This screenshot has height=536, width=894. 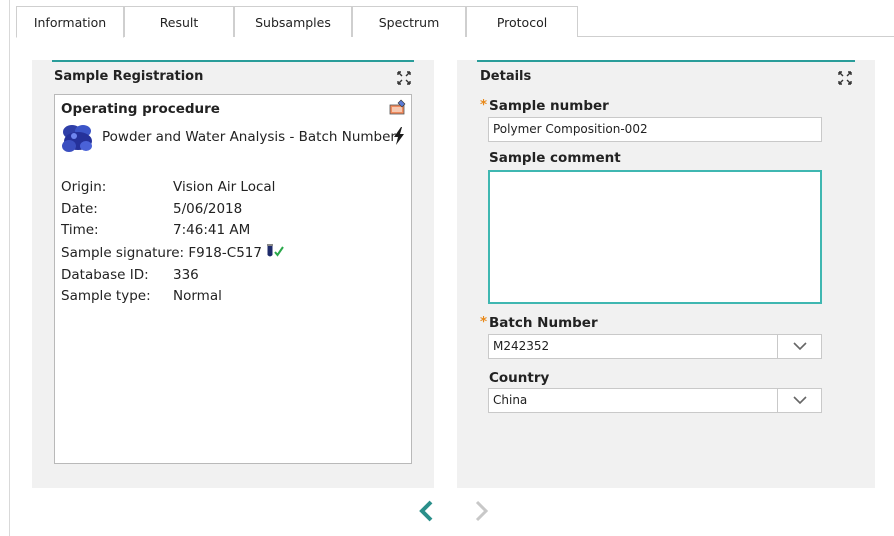 What do you see at coordinates (506, 76) in the screenshot?
I see `panel-title: Details` at bounding box center [506, 76].